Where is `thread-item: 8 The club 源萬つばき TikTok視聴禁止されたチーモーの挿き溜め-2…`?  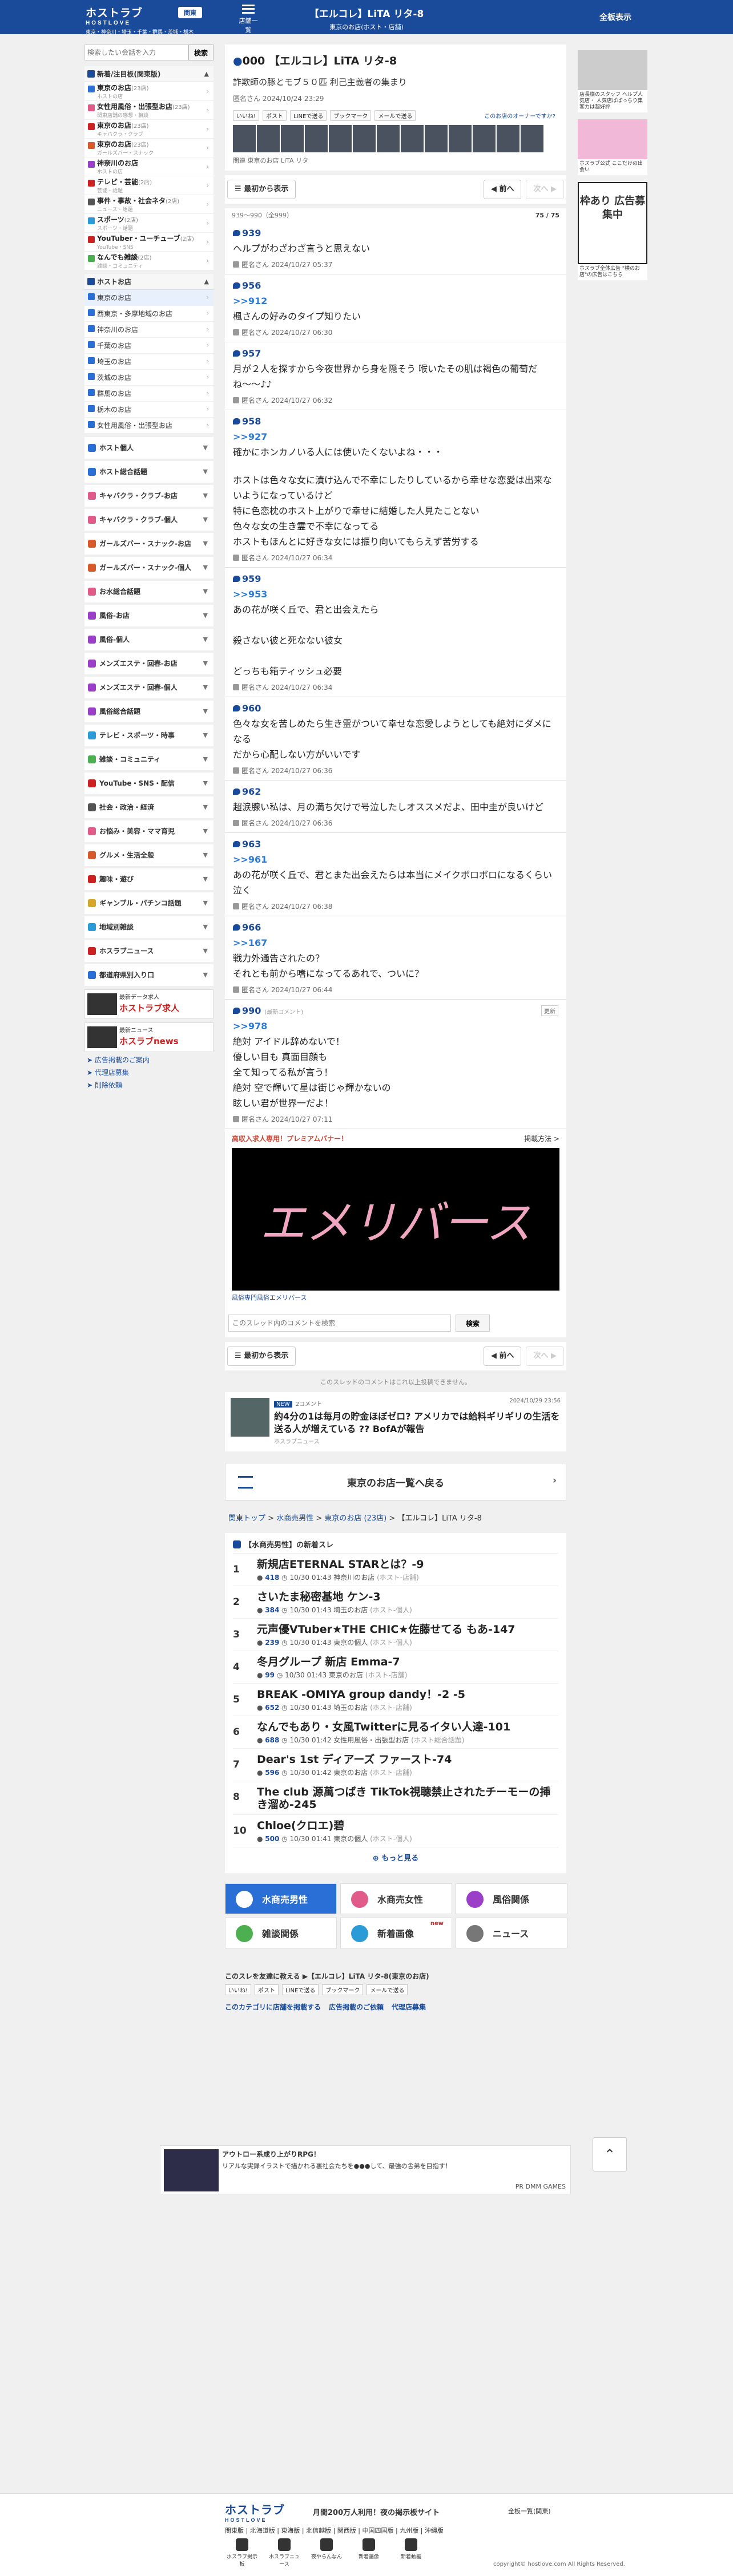 thread-item: 8 The club 源萬つばき TikTok視聴禁止されたチーモーの挿き溜め-2… is located at coordinates (396, 1798).